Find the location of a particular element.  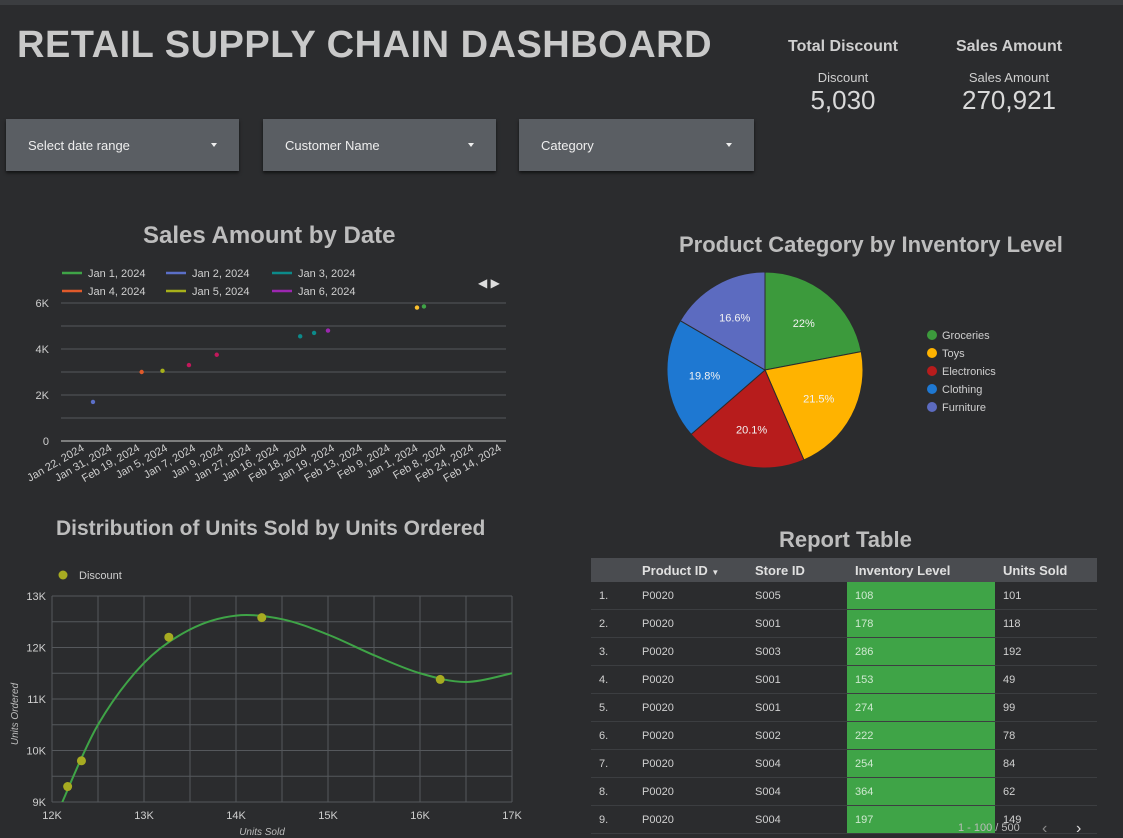

table-row: 1. P0020 S005 108 101 is located at coordinates (844, 596).